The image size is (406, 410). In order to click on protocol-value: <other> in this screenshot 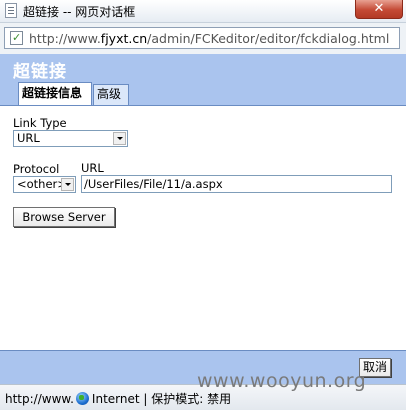, I will do `click(42, 184)`.